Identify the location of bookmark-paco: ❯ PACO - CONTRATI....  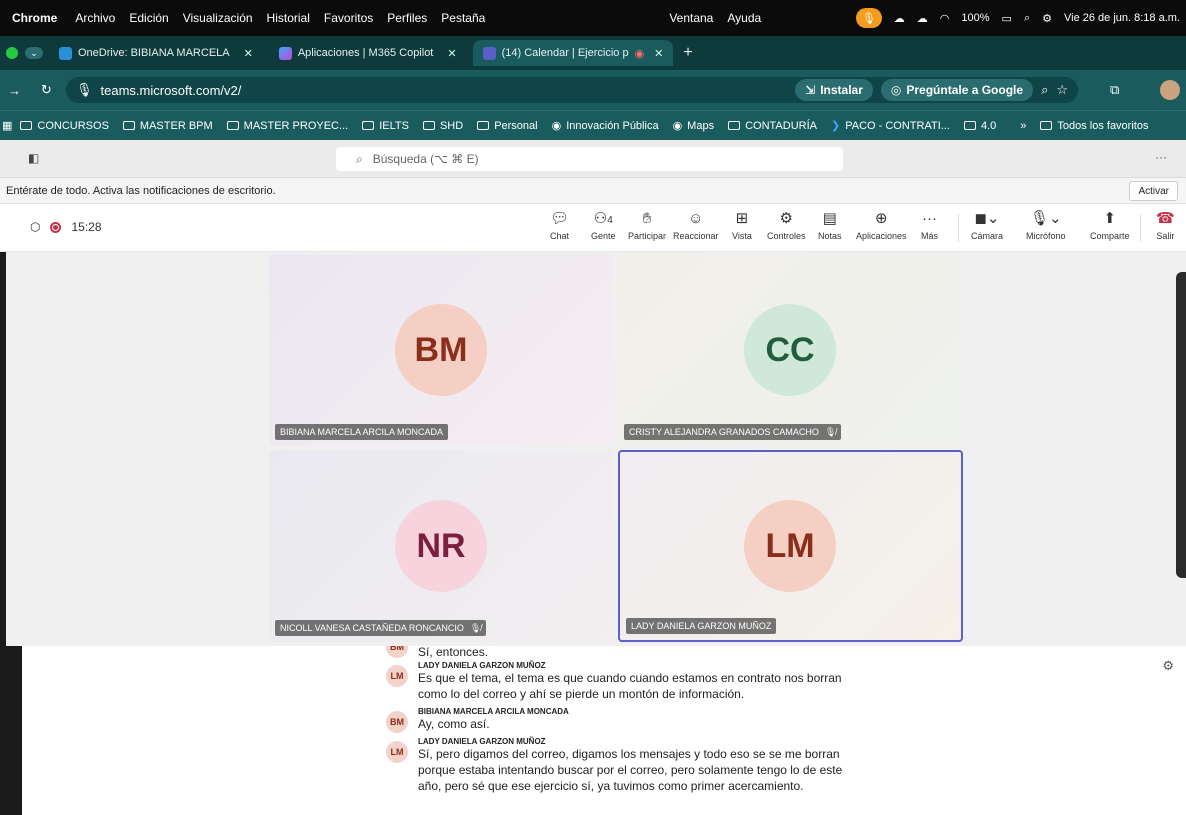
(890, 126).